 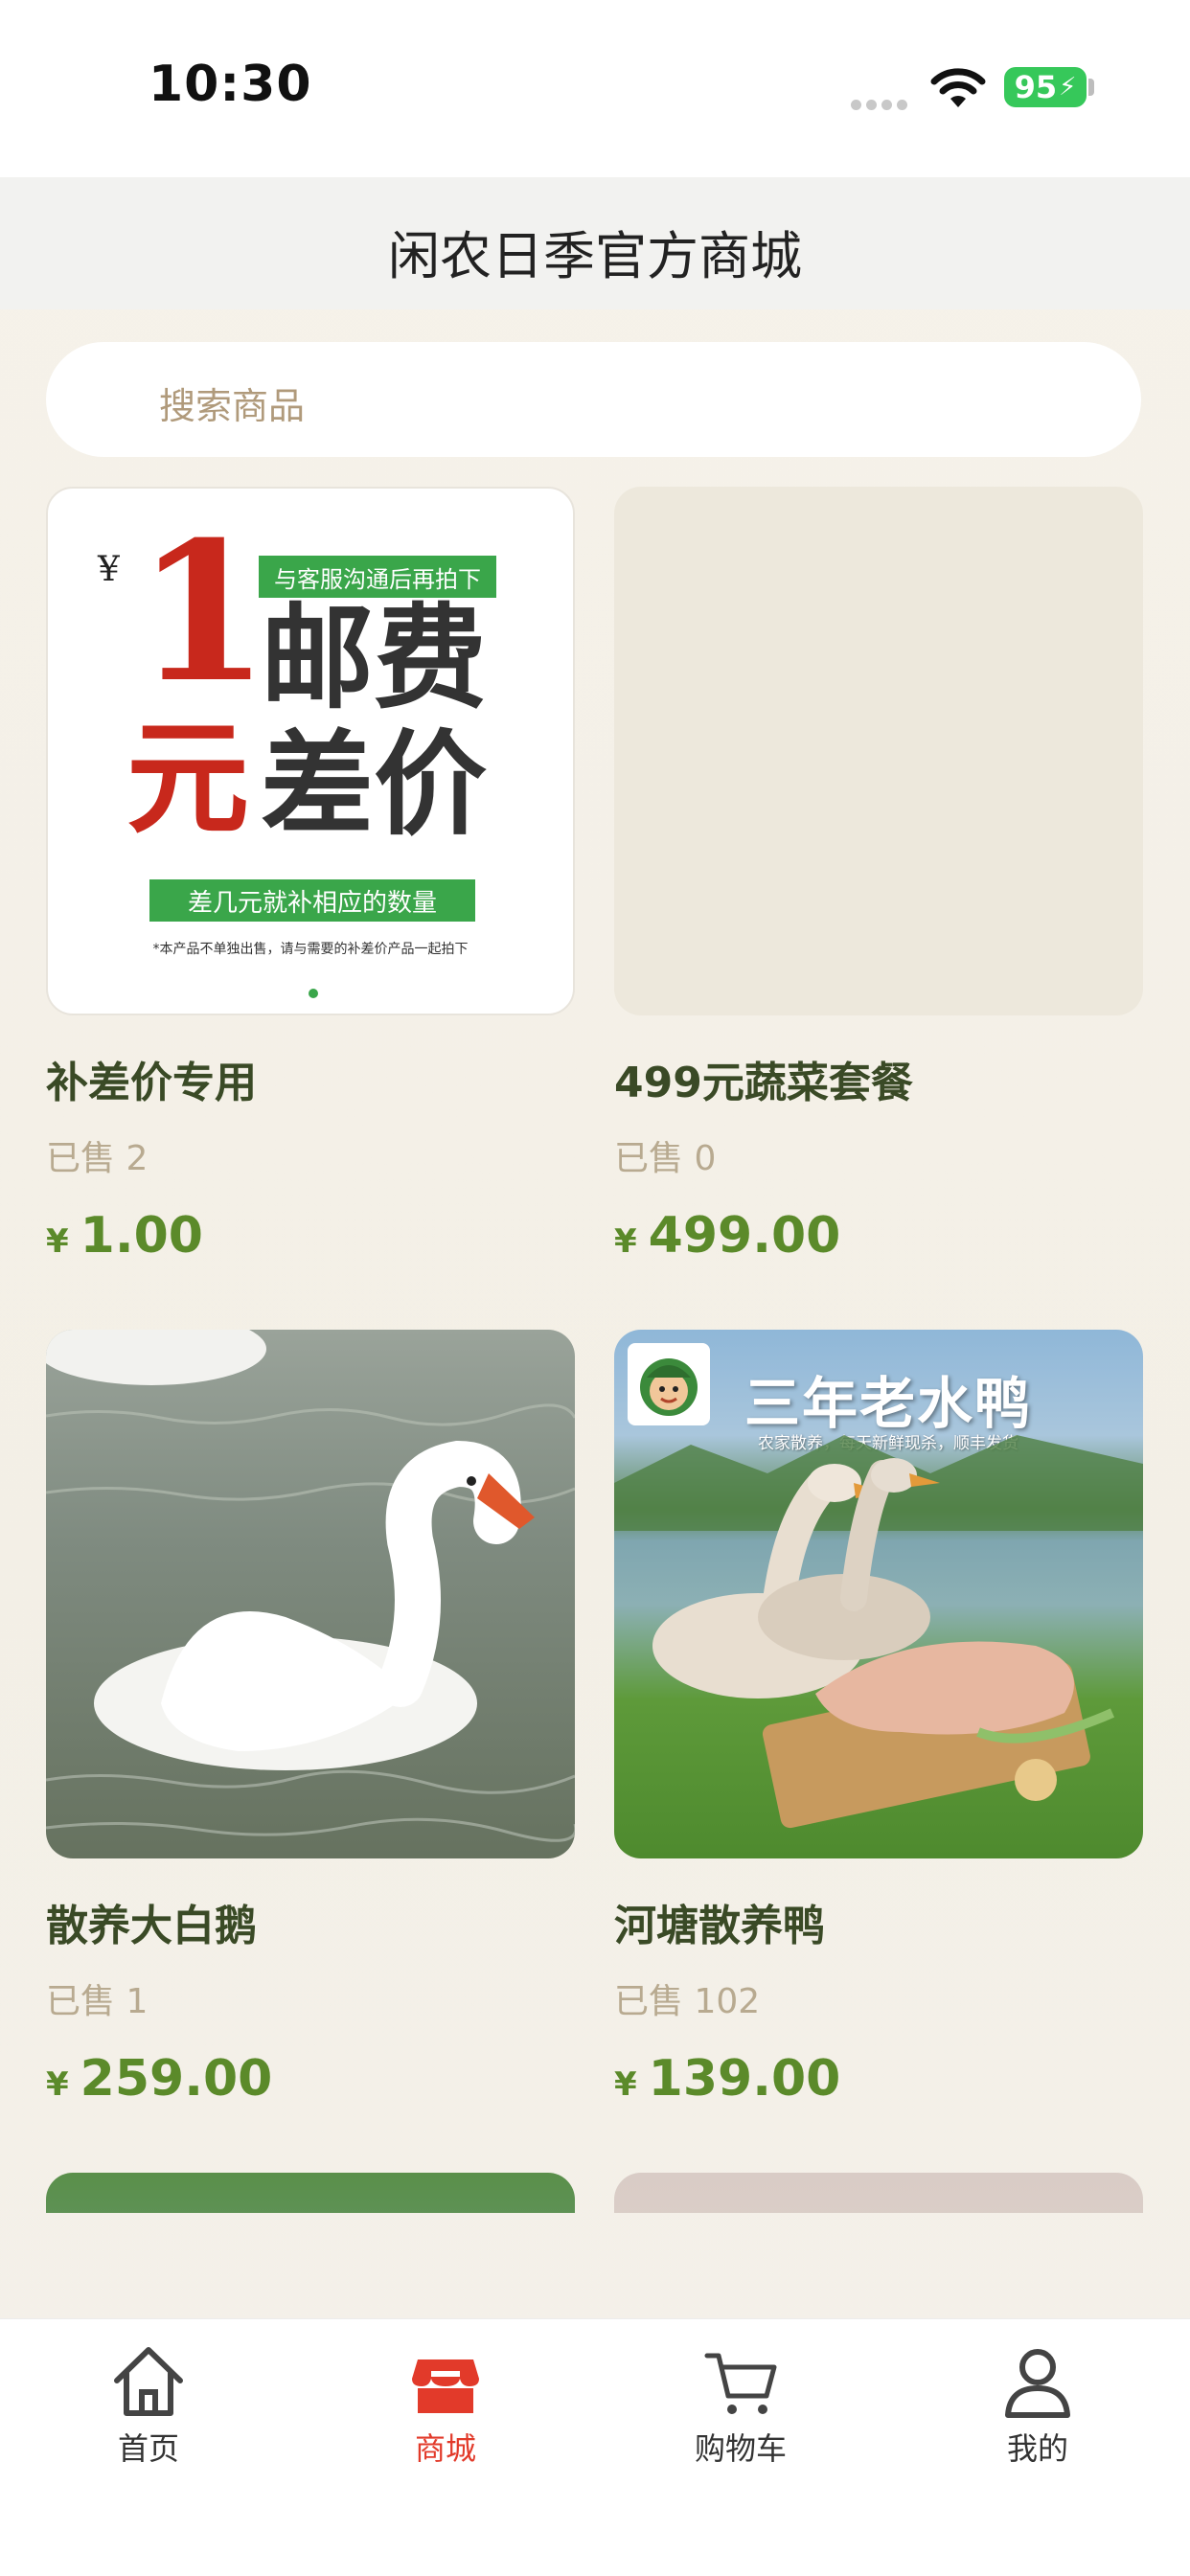 What do you see at coordinates (188, 779) in the screenshot?
I see `banner-yuan-char: 元` at bounding box center [188, 779].